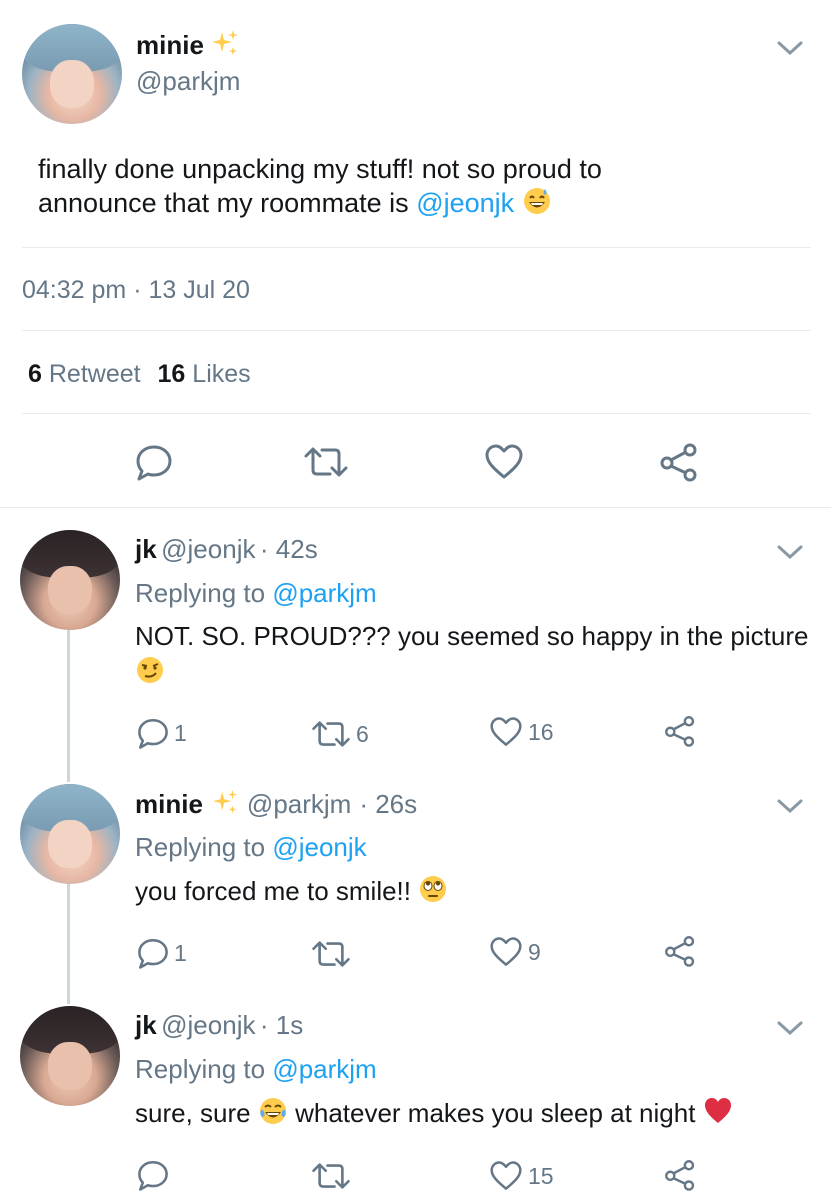 This screenshot has width=831, height=1200. What do you see at coordinates (227, 203) in the screenshot?
I see `tweet-text-fragment: announce that my roommate is` at bounding box center [227, 203].